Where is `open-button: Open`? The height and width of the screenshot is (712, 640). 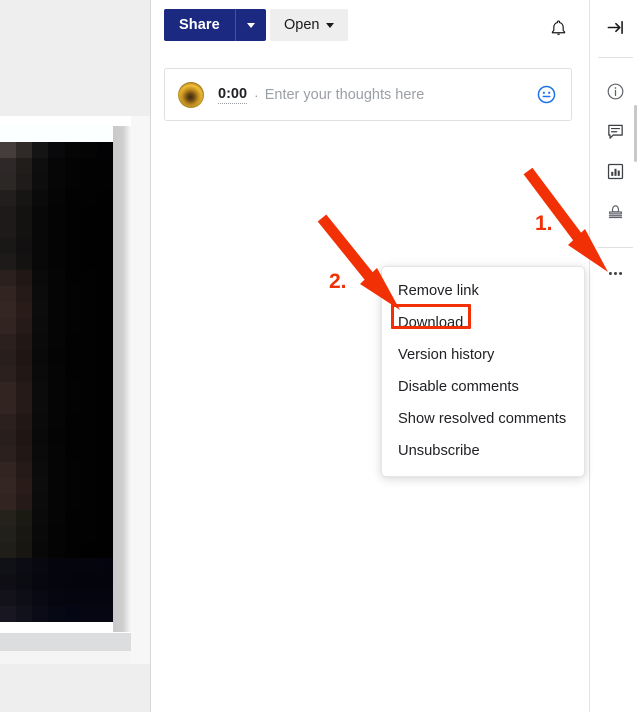 open-button: Open is located at coordinates (309, 25).